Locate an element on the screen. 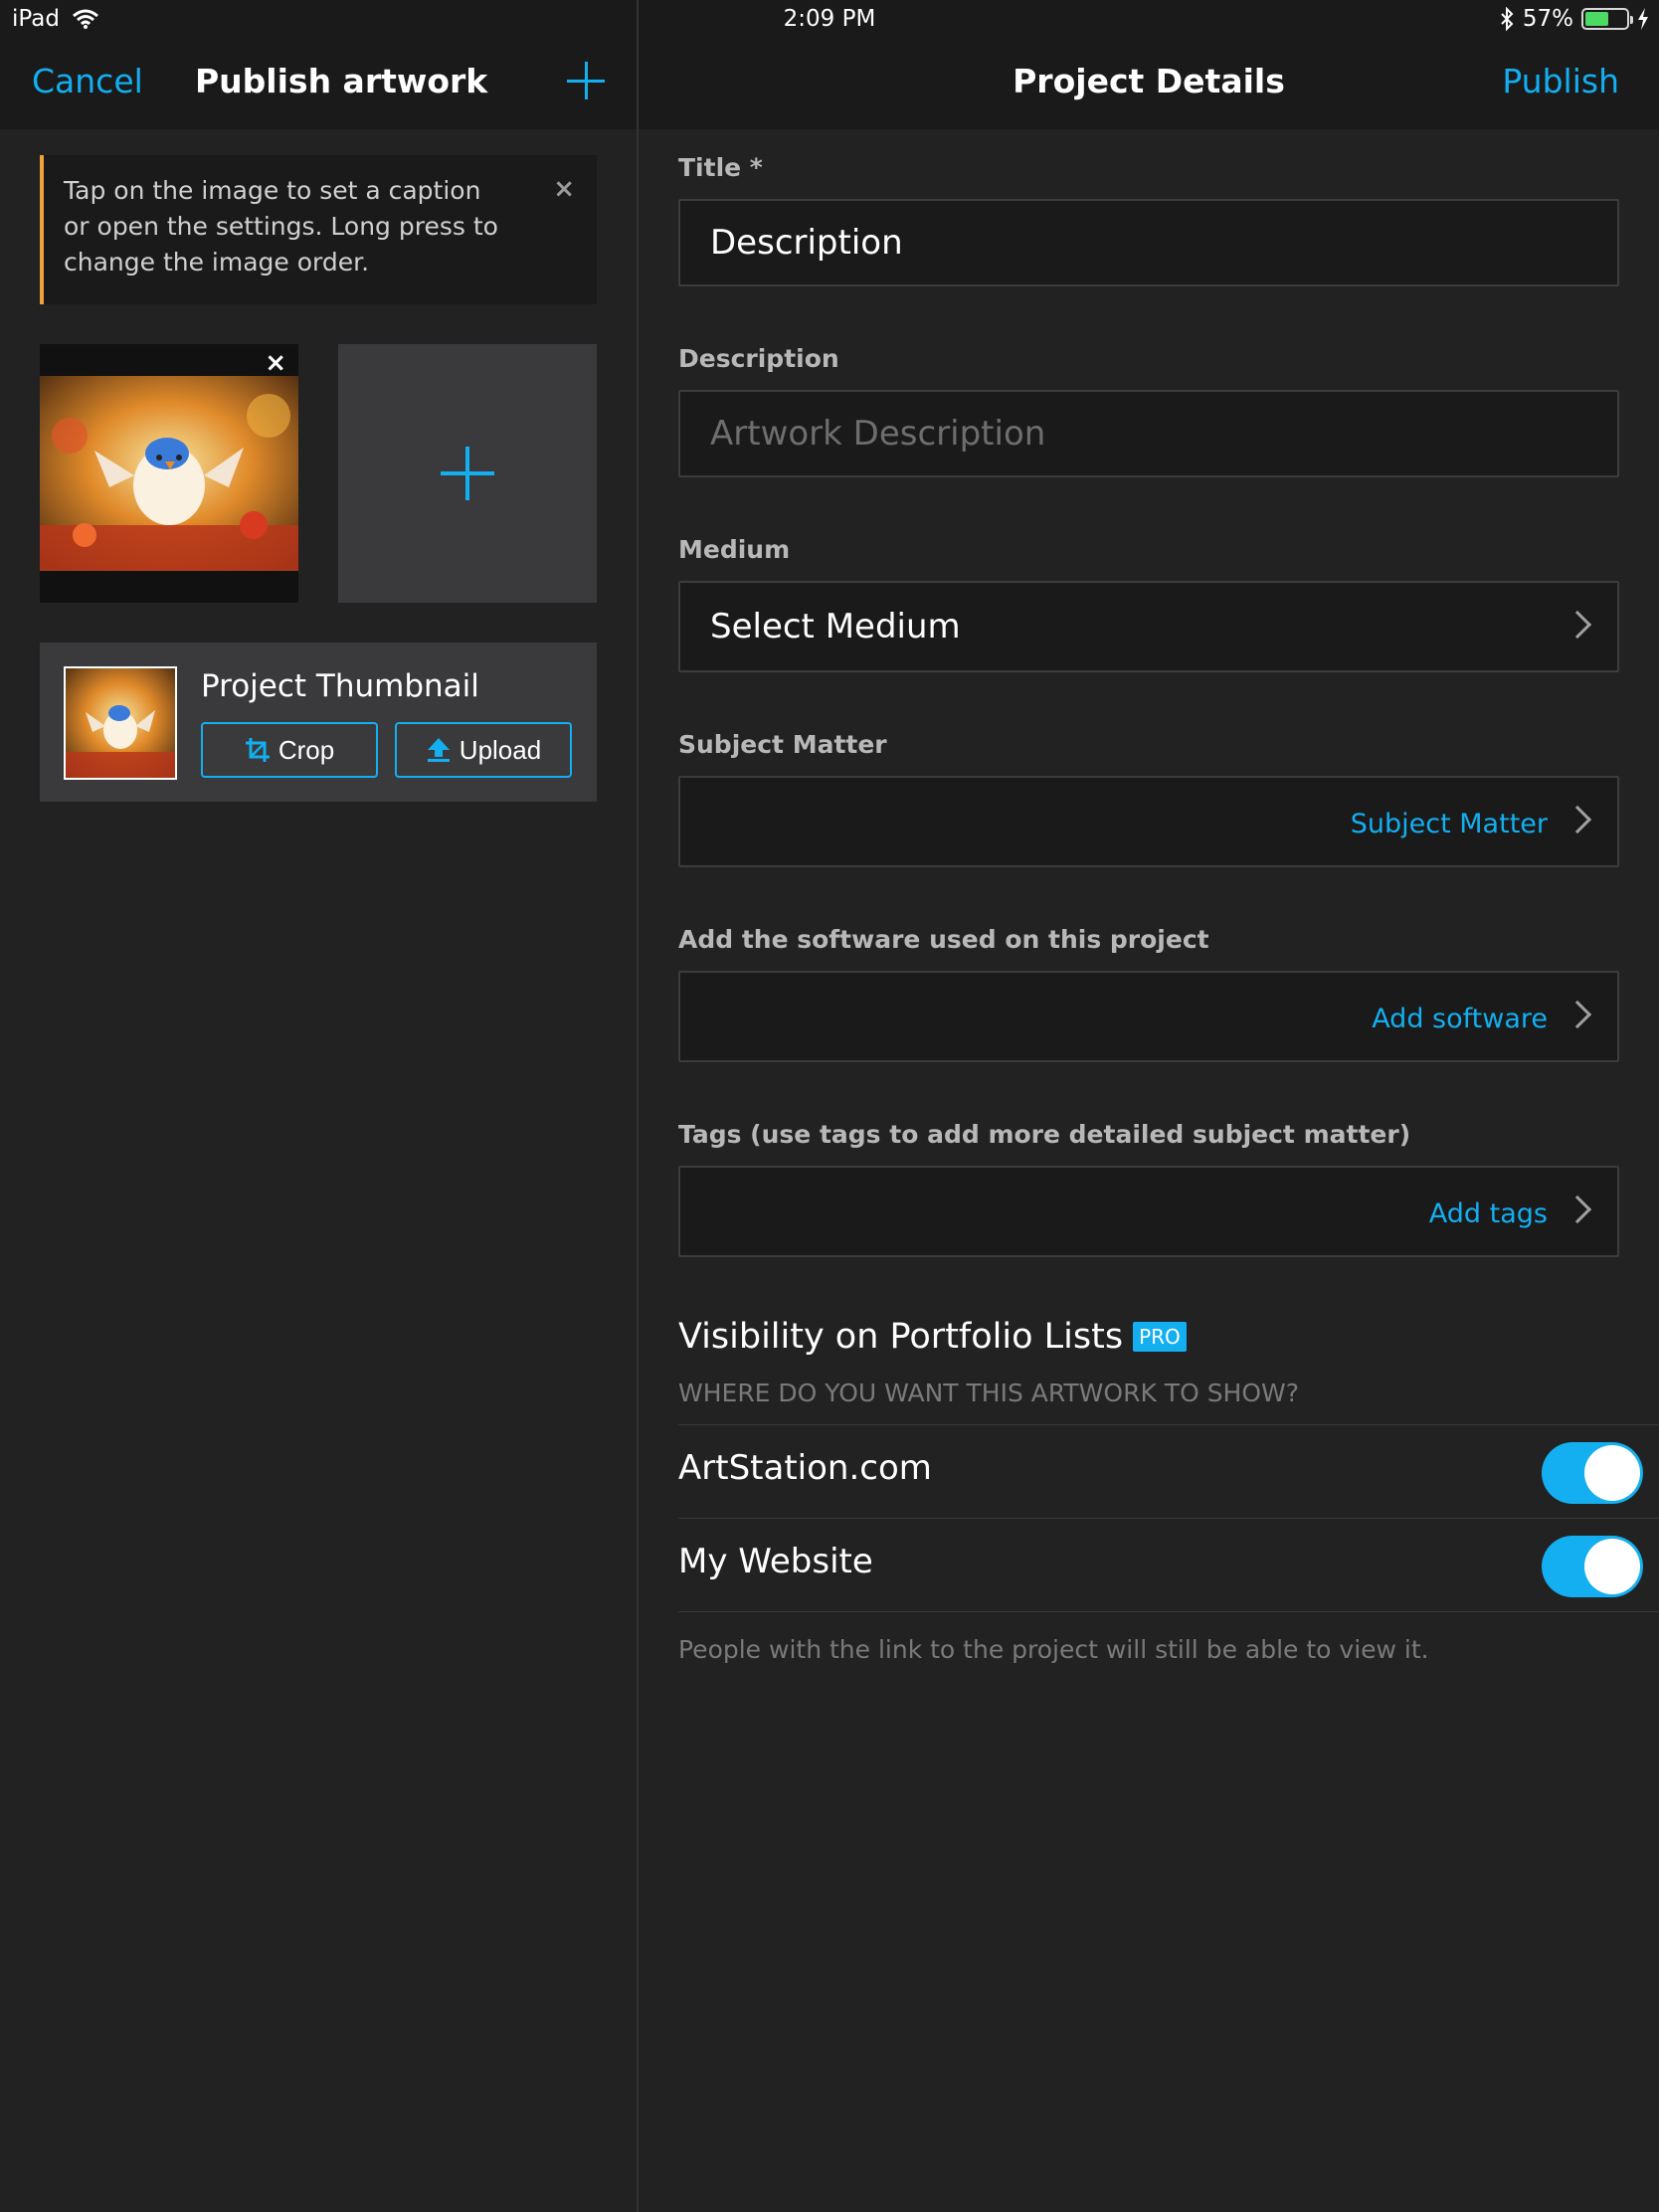 Image resolution: width=1659 pixels, height=2212 pixels. battery-fill is located at coordinates (1596, 19).